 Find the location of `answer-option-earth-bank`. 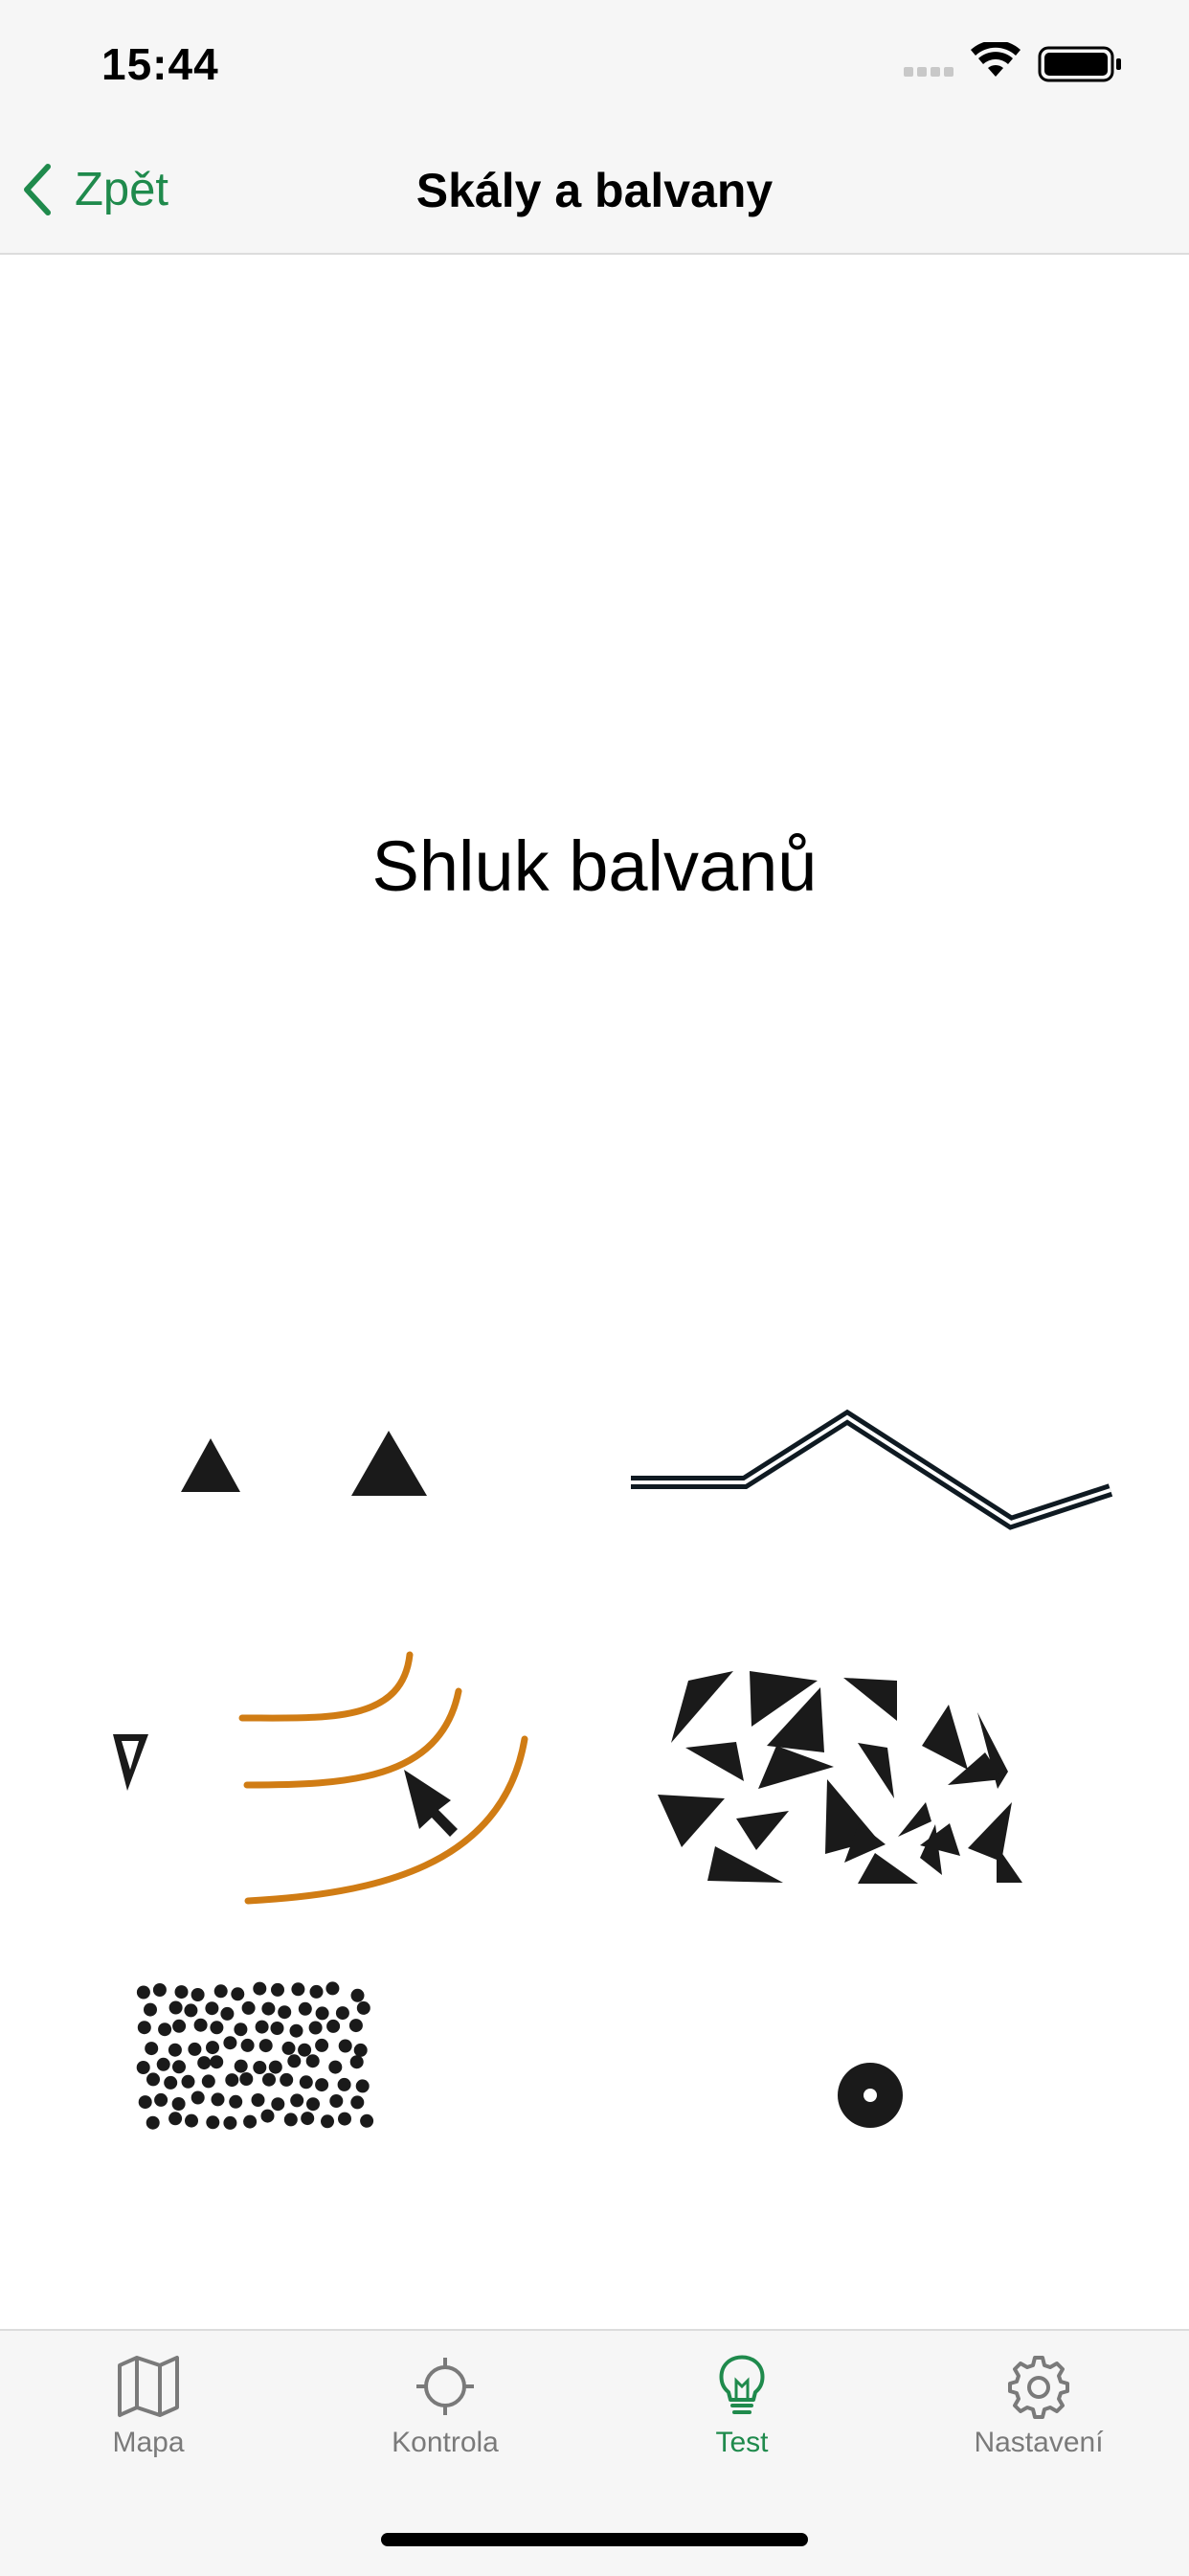

answer-option-earth-bank is located at coordinates (297, 1771).